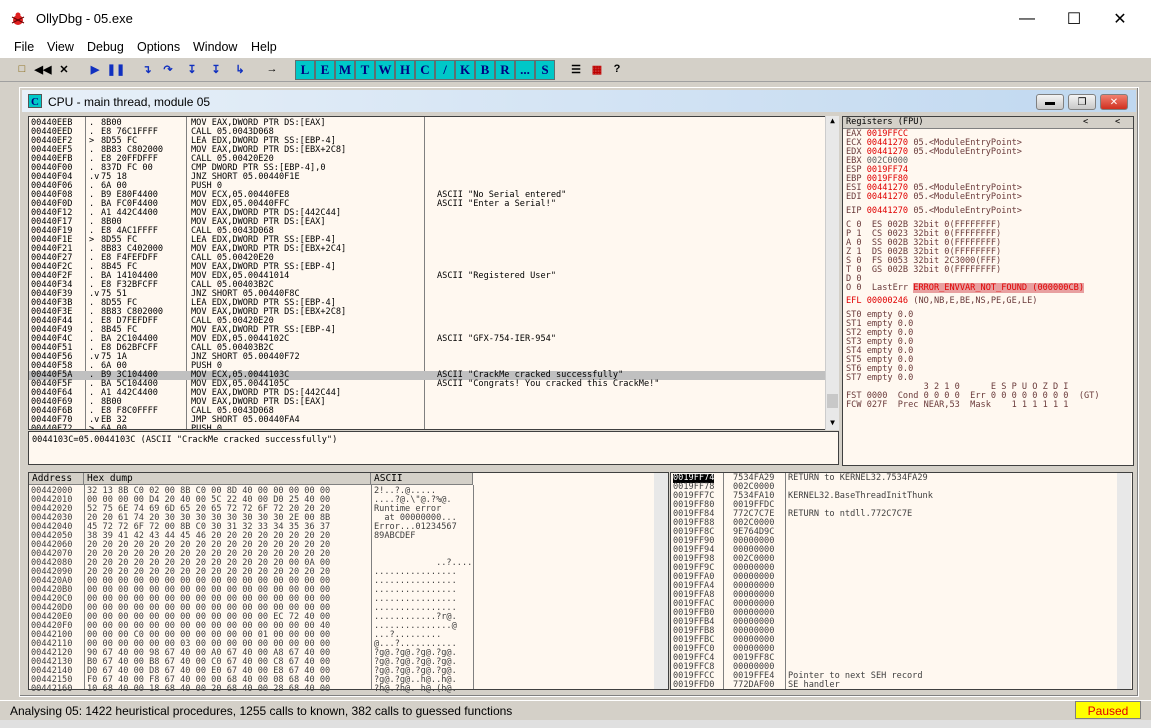 The height and width of the screenshot is (728, 1151). I want to click on disasm-row: 00440F39 .v 75 51 JNZ SHORT 05.00440F8C, so click(431, 294).